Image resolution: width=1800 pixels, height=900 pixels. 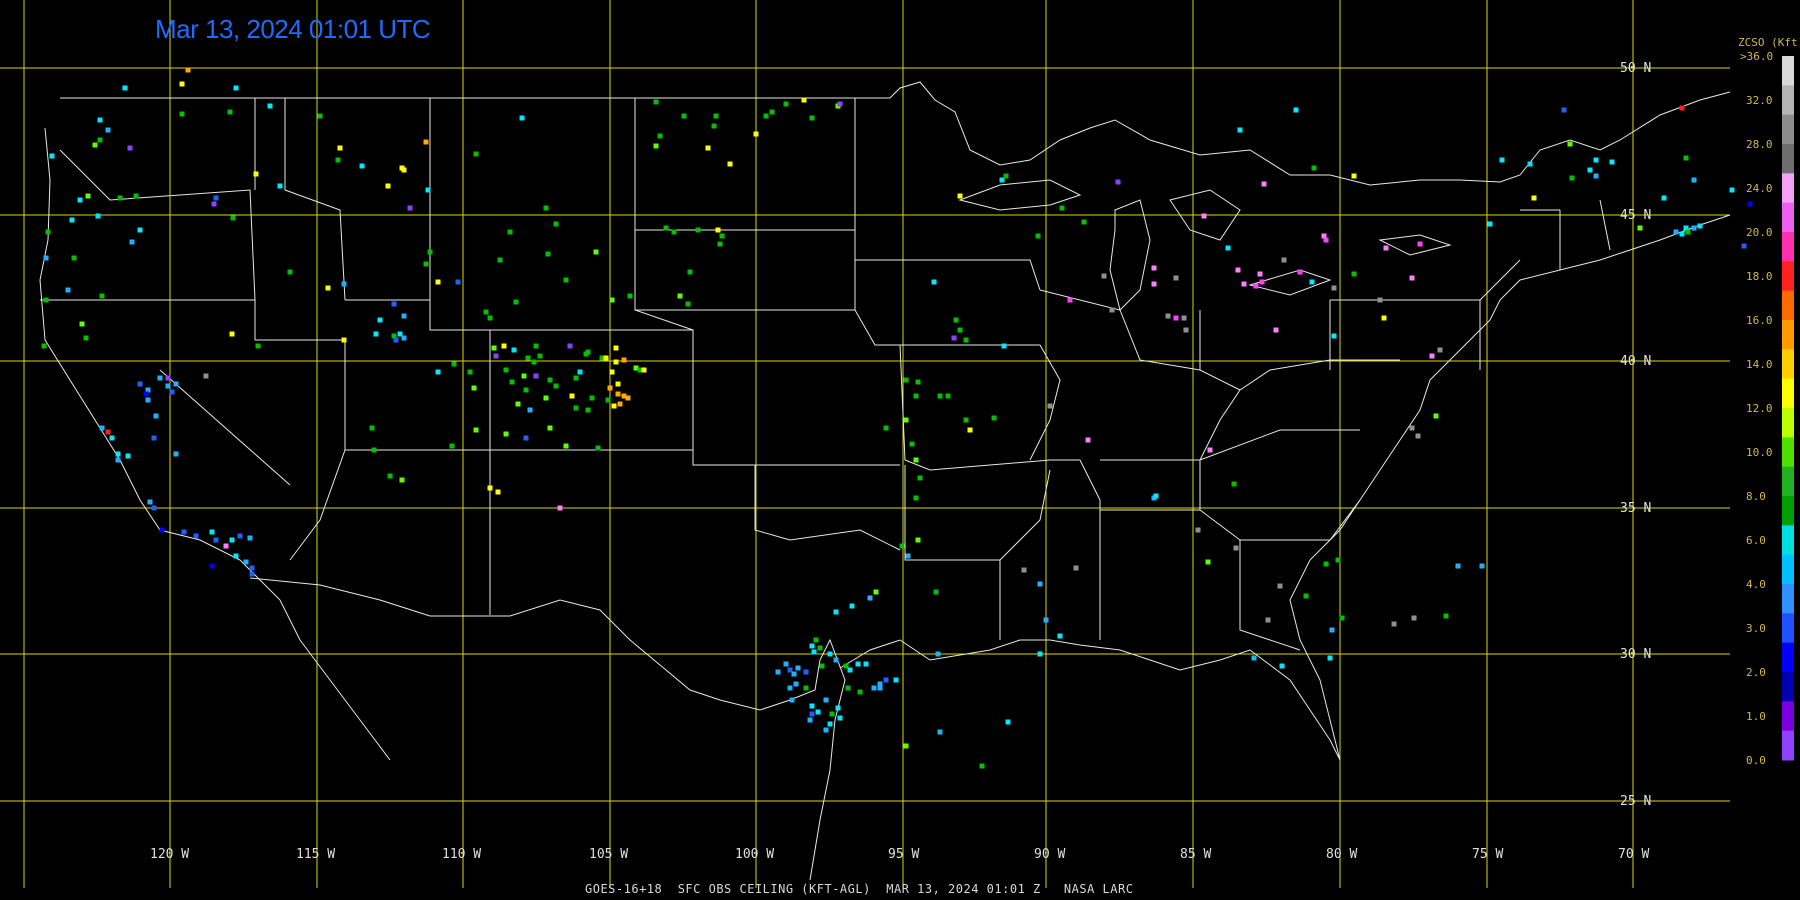 I want to click on lon-label-90w: 90 W, so click(x=1049, y=854).